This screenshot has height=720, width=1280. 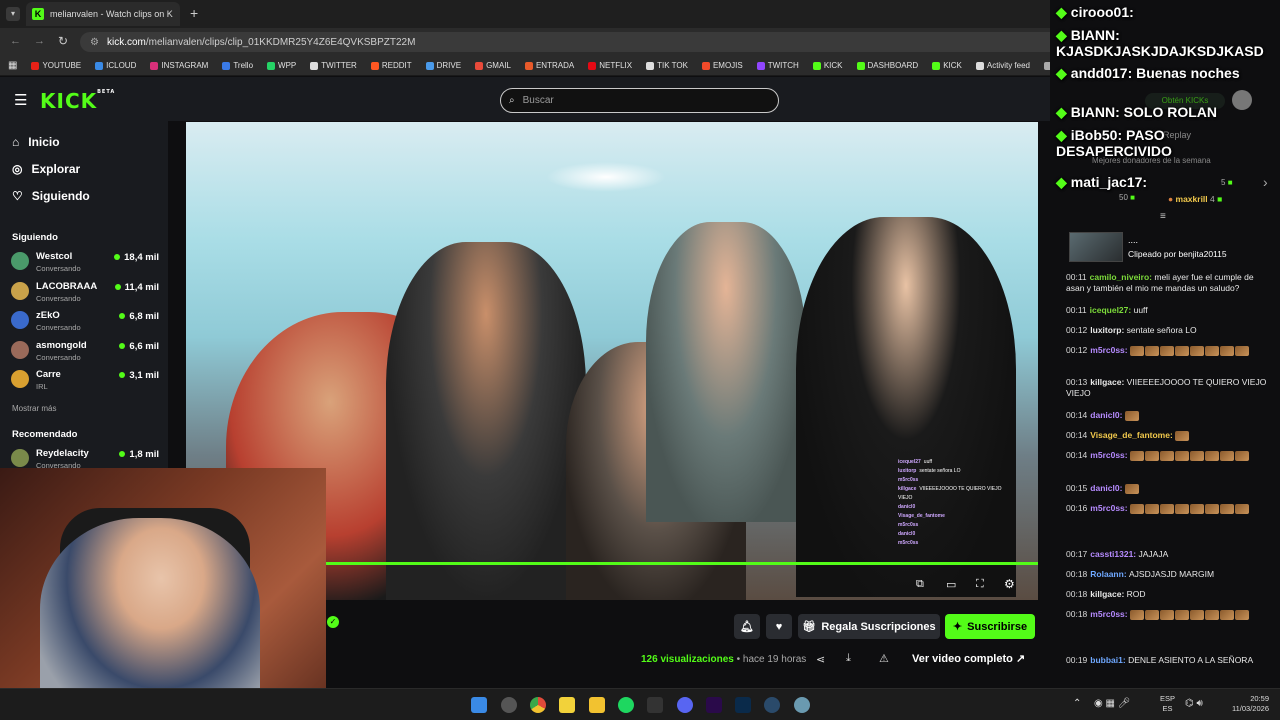 What do you see at coordinates (1106, 660) in the screenshot?
I see `chat-username: bubbai1` at bounding box center [1106, 660].